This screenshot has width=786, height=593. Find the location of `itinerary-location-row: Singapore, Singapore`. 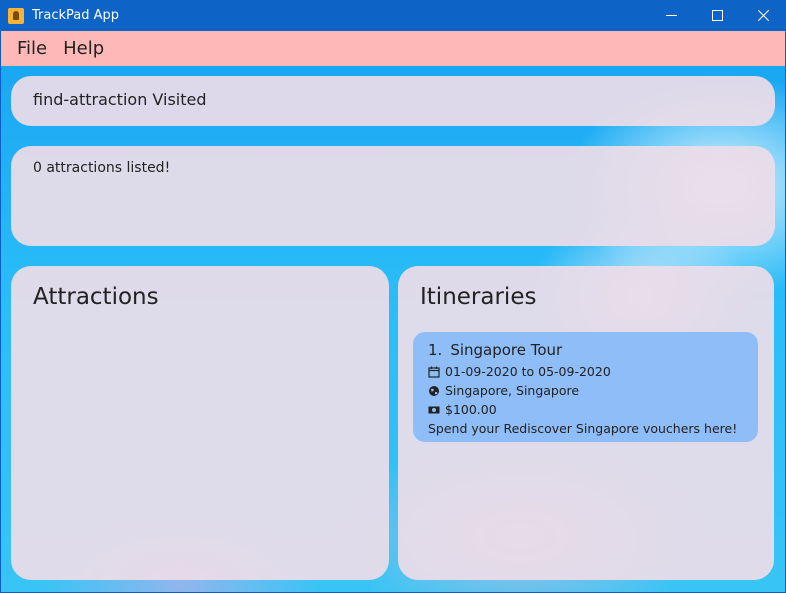

itinerary-location-row: Singapore, Singapore is located at coordinates (503, 390).